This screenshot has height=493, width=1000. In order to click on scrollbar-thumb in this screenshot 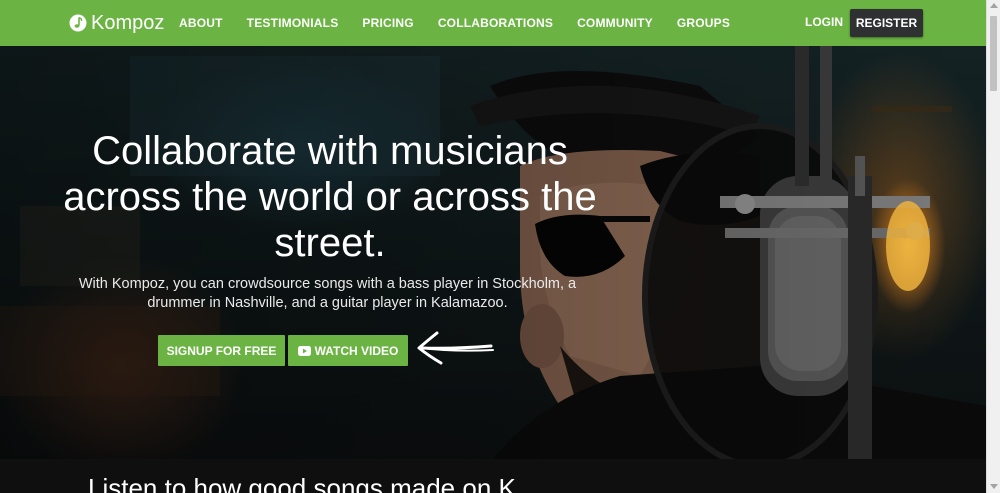, I will do `click(993, 53)`.